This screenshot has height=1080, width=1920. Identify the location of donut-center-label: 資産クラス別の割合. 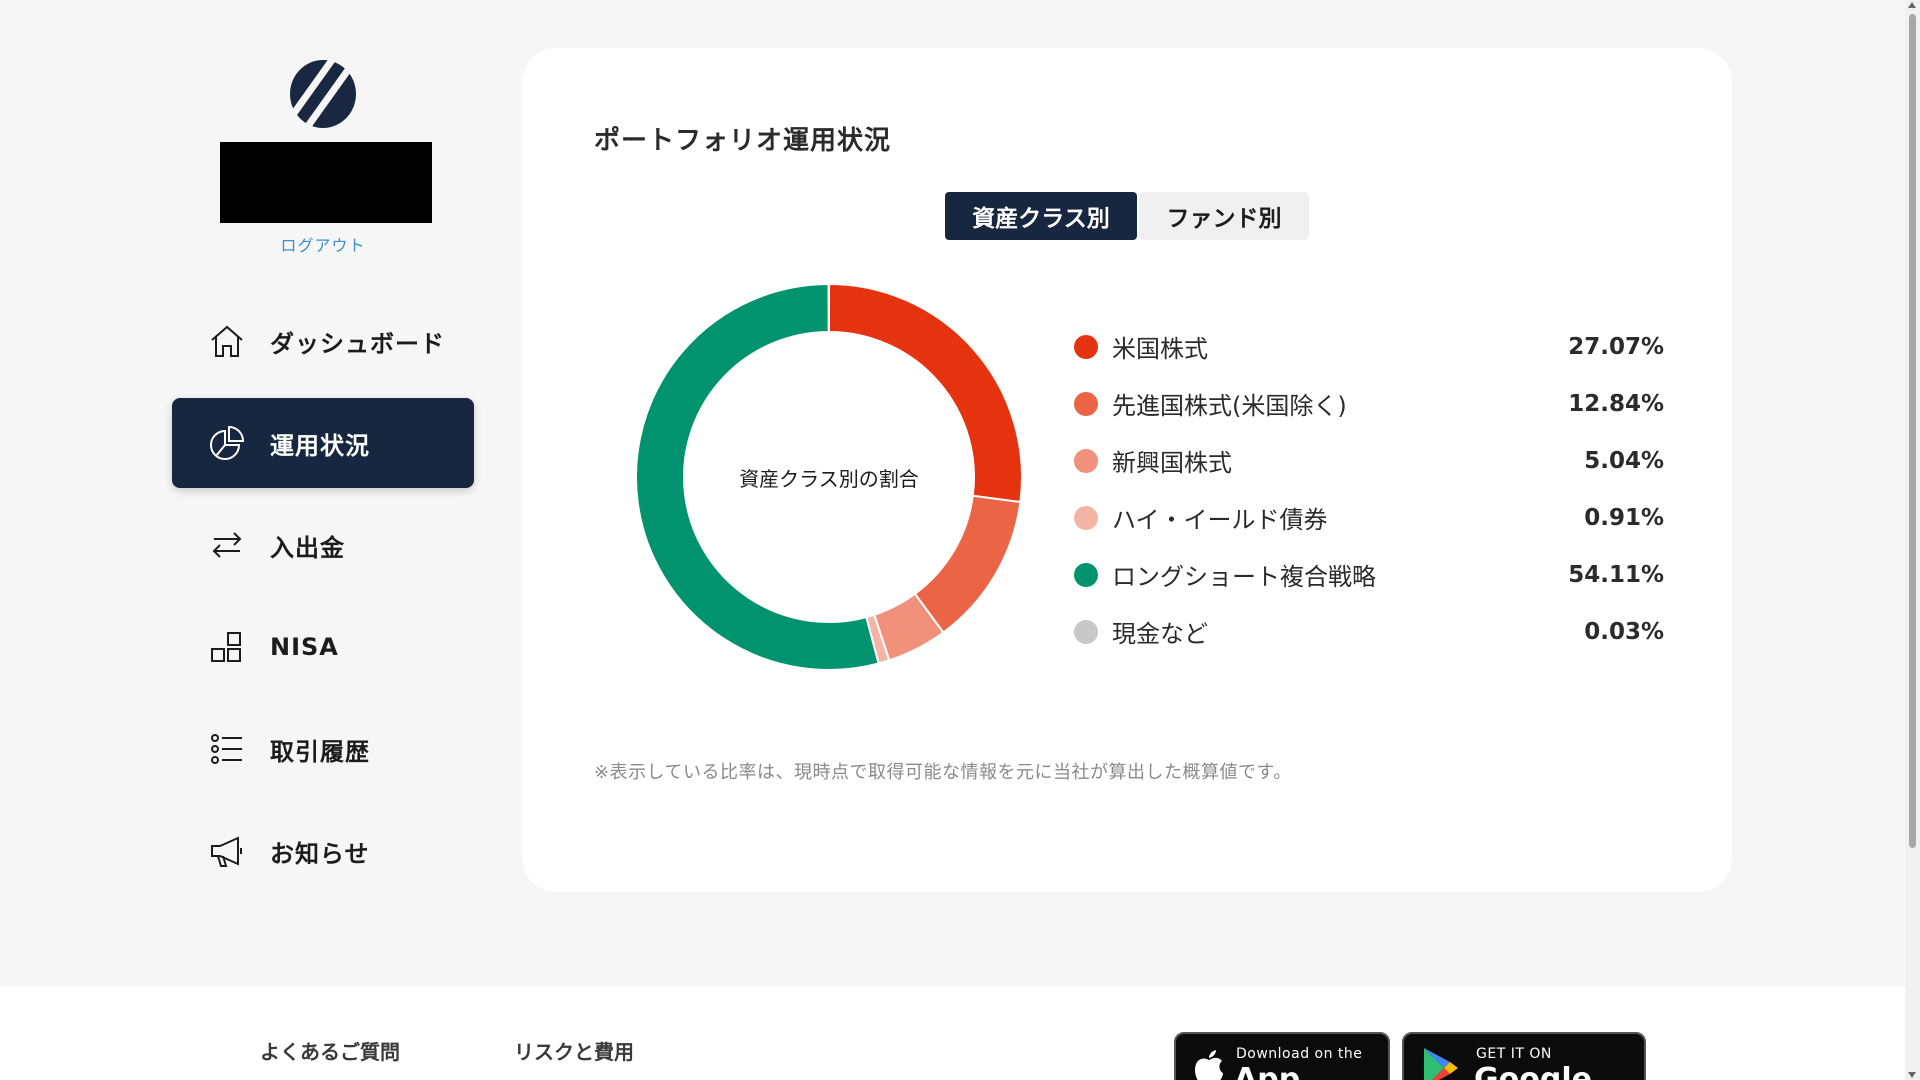
(829, 478).